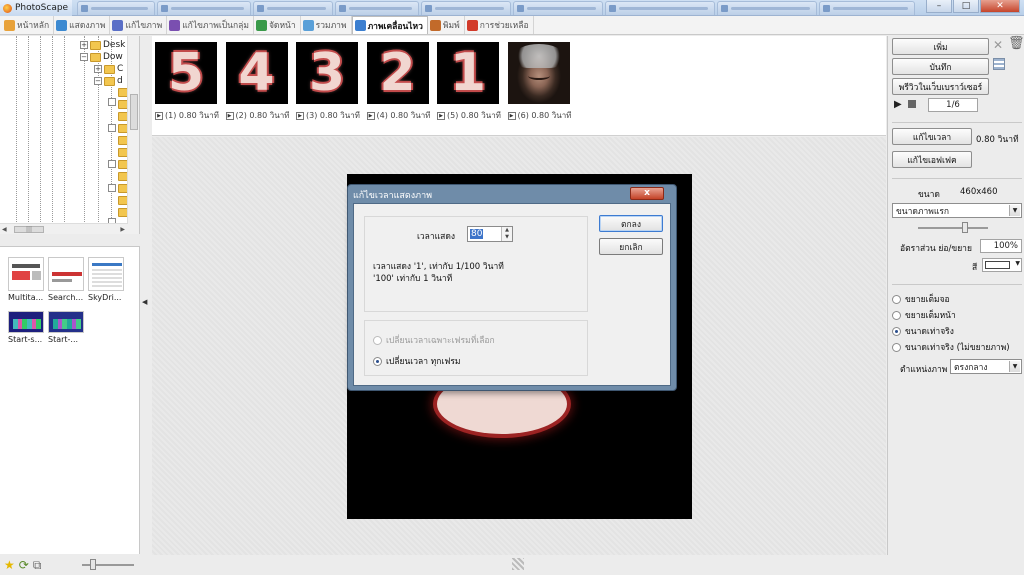  Describe the element at coordinates (1000, 6) in the screenshot. I see `close-window-button: ✕` at that location.